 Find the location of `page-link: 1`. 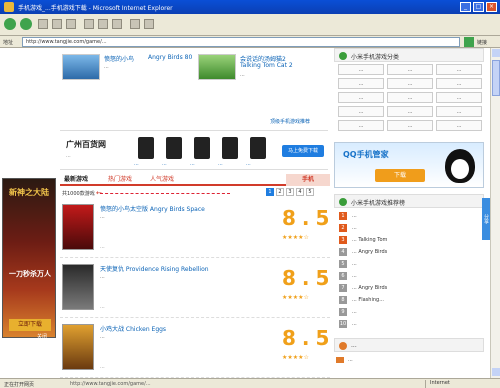

page-link: 1 is located at coordinates (270, 192).